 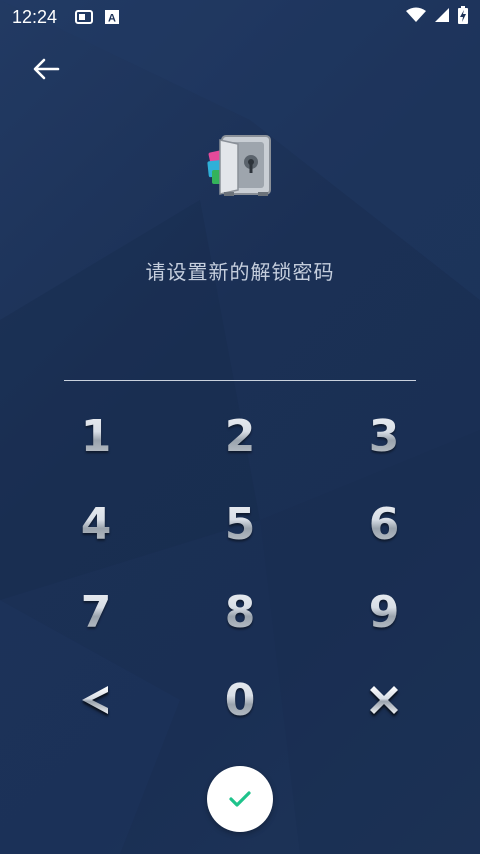 I want to click on key-1: 1, so click(x=96, y=436).